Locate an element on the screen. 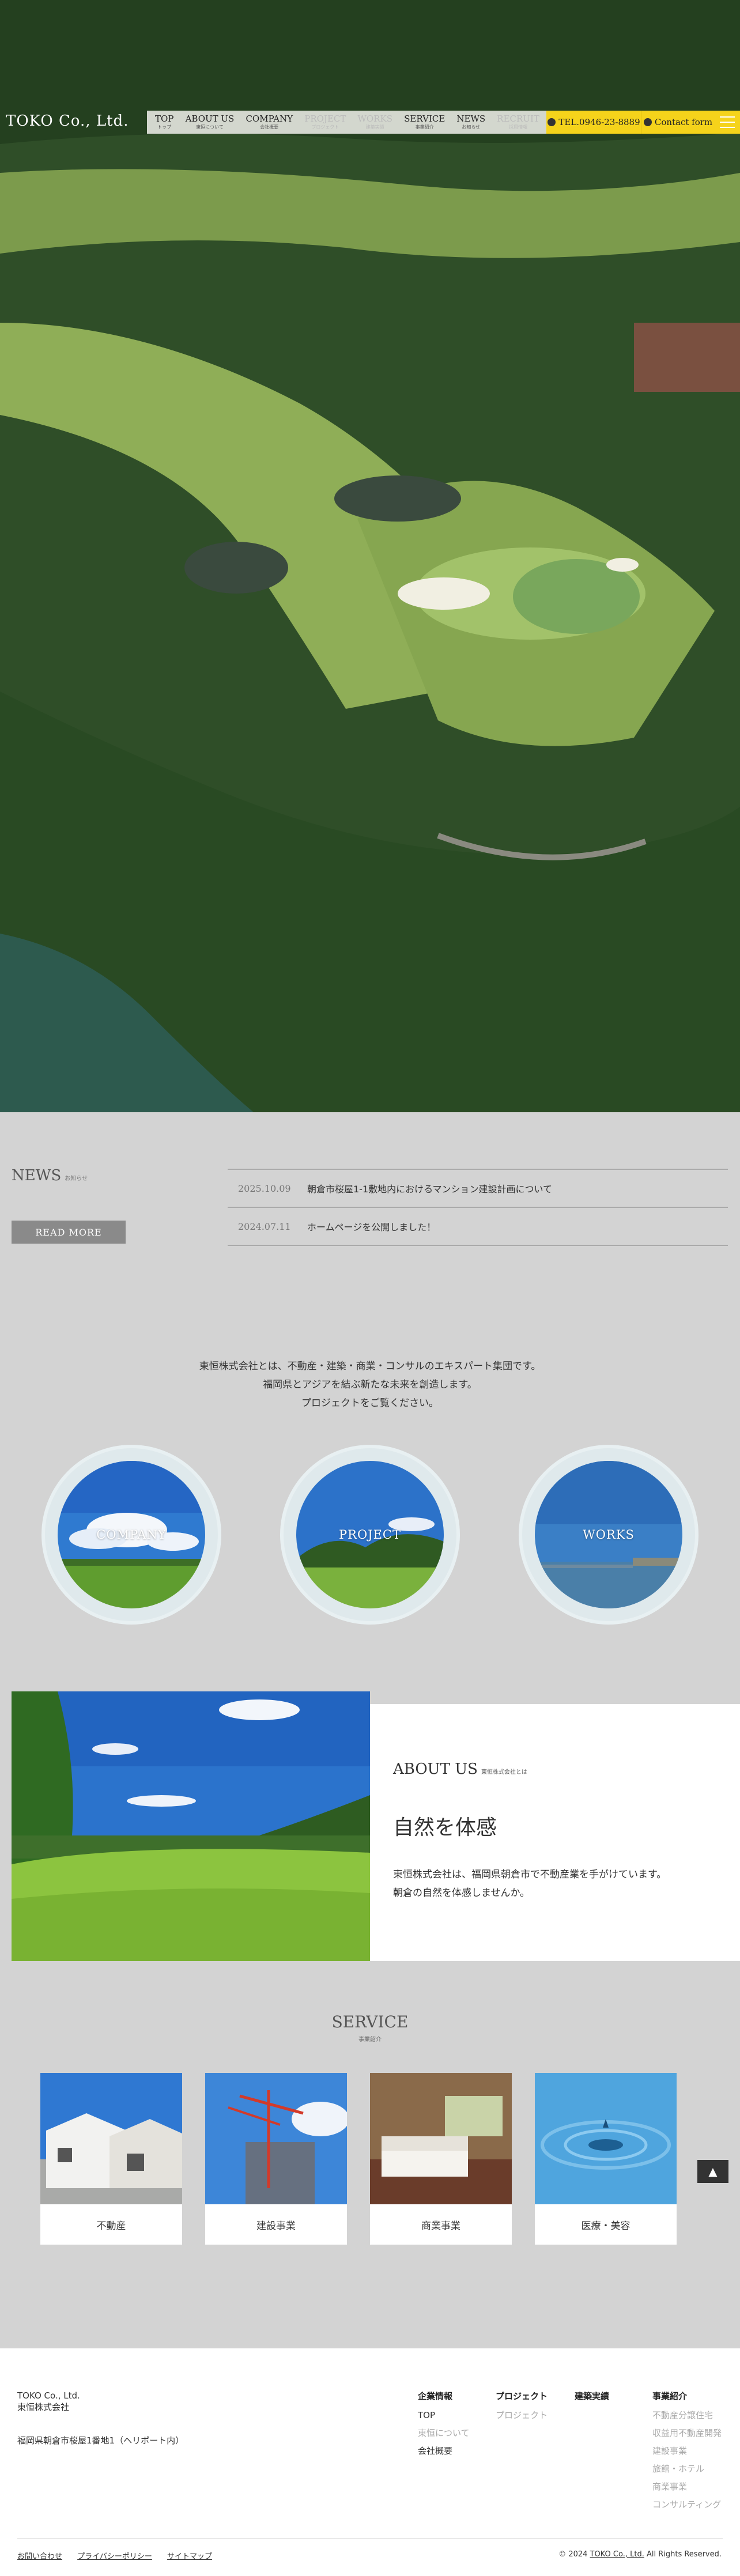 Image resolution: width=740 pixels, height=2576 pixels. service-card-commercial: 商業事業 is located at coordinates (441, 2159).